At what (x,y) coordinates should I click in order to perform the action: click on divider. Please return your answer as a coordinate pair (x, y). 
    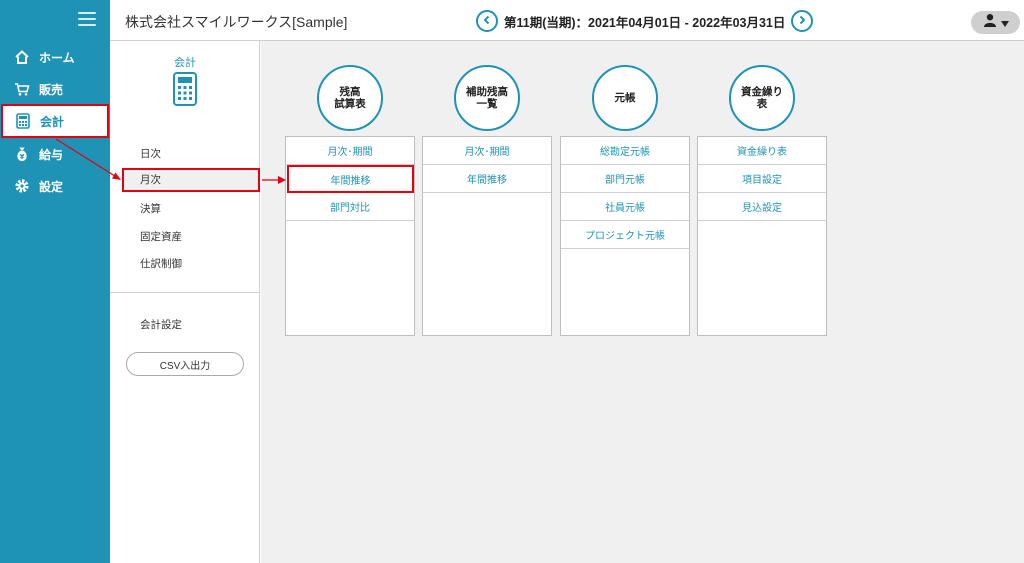
    Looking at the image, I should click on (185, 292).